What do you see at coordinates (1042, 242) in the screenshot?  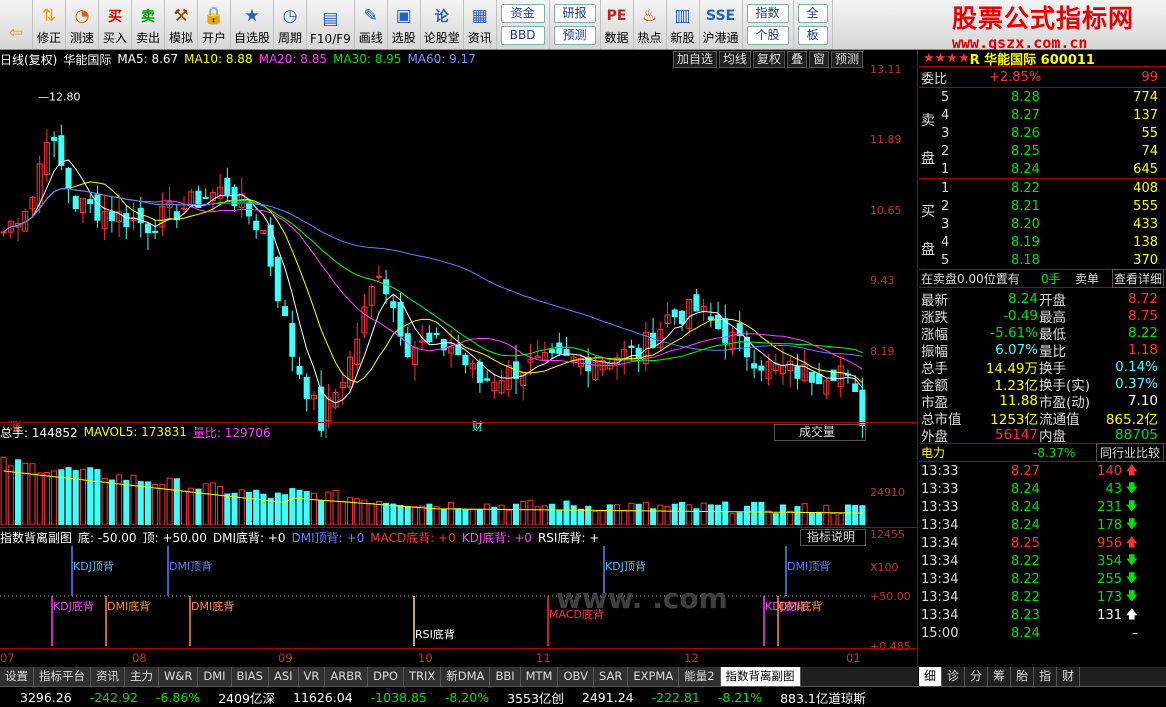 I see `buys-level-row: 4 8.19 138` at bounding box center [1042, 242].